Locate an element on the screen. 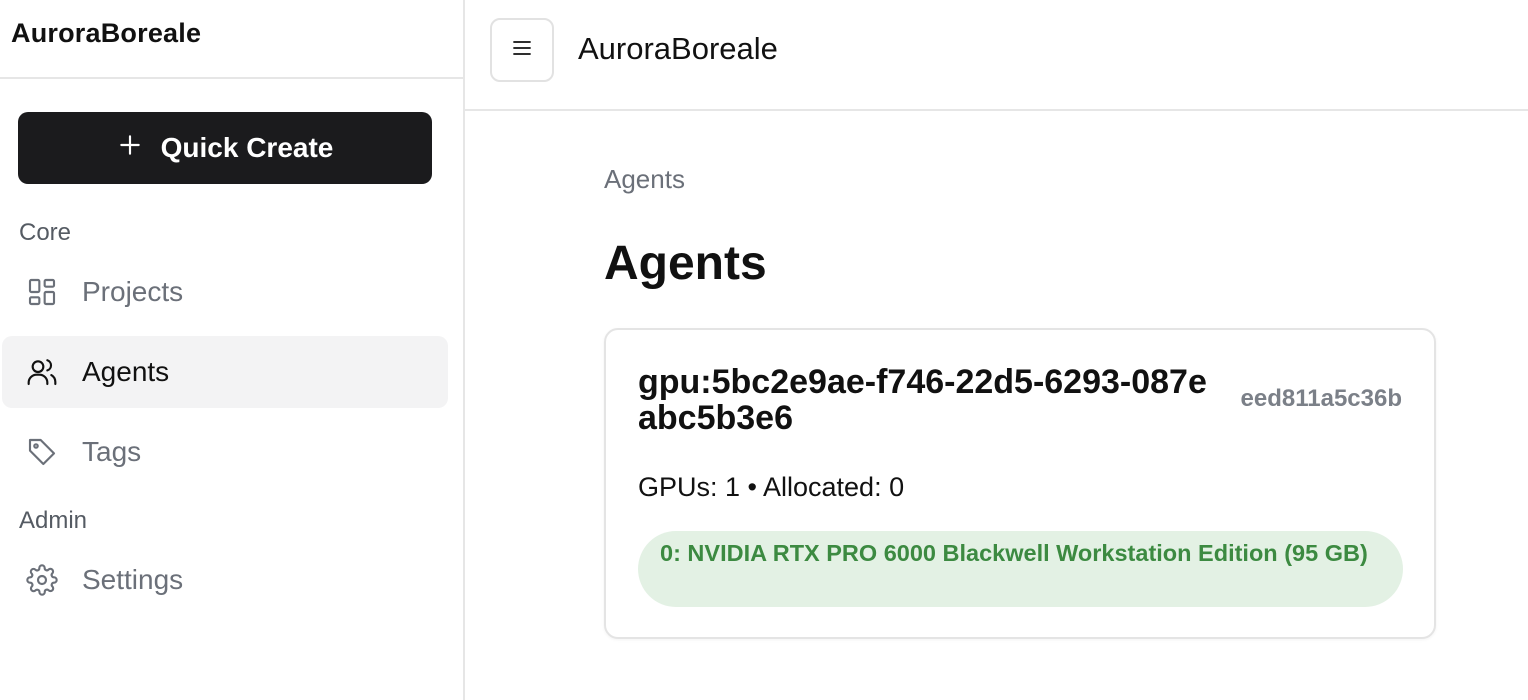 Image resolution: width=1528 pixels, height=700 pixels. sidebar-item-label: Projects is located at coordinates (133, 291).